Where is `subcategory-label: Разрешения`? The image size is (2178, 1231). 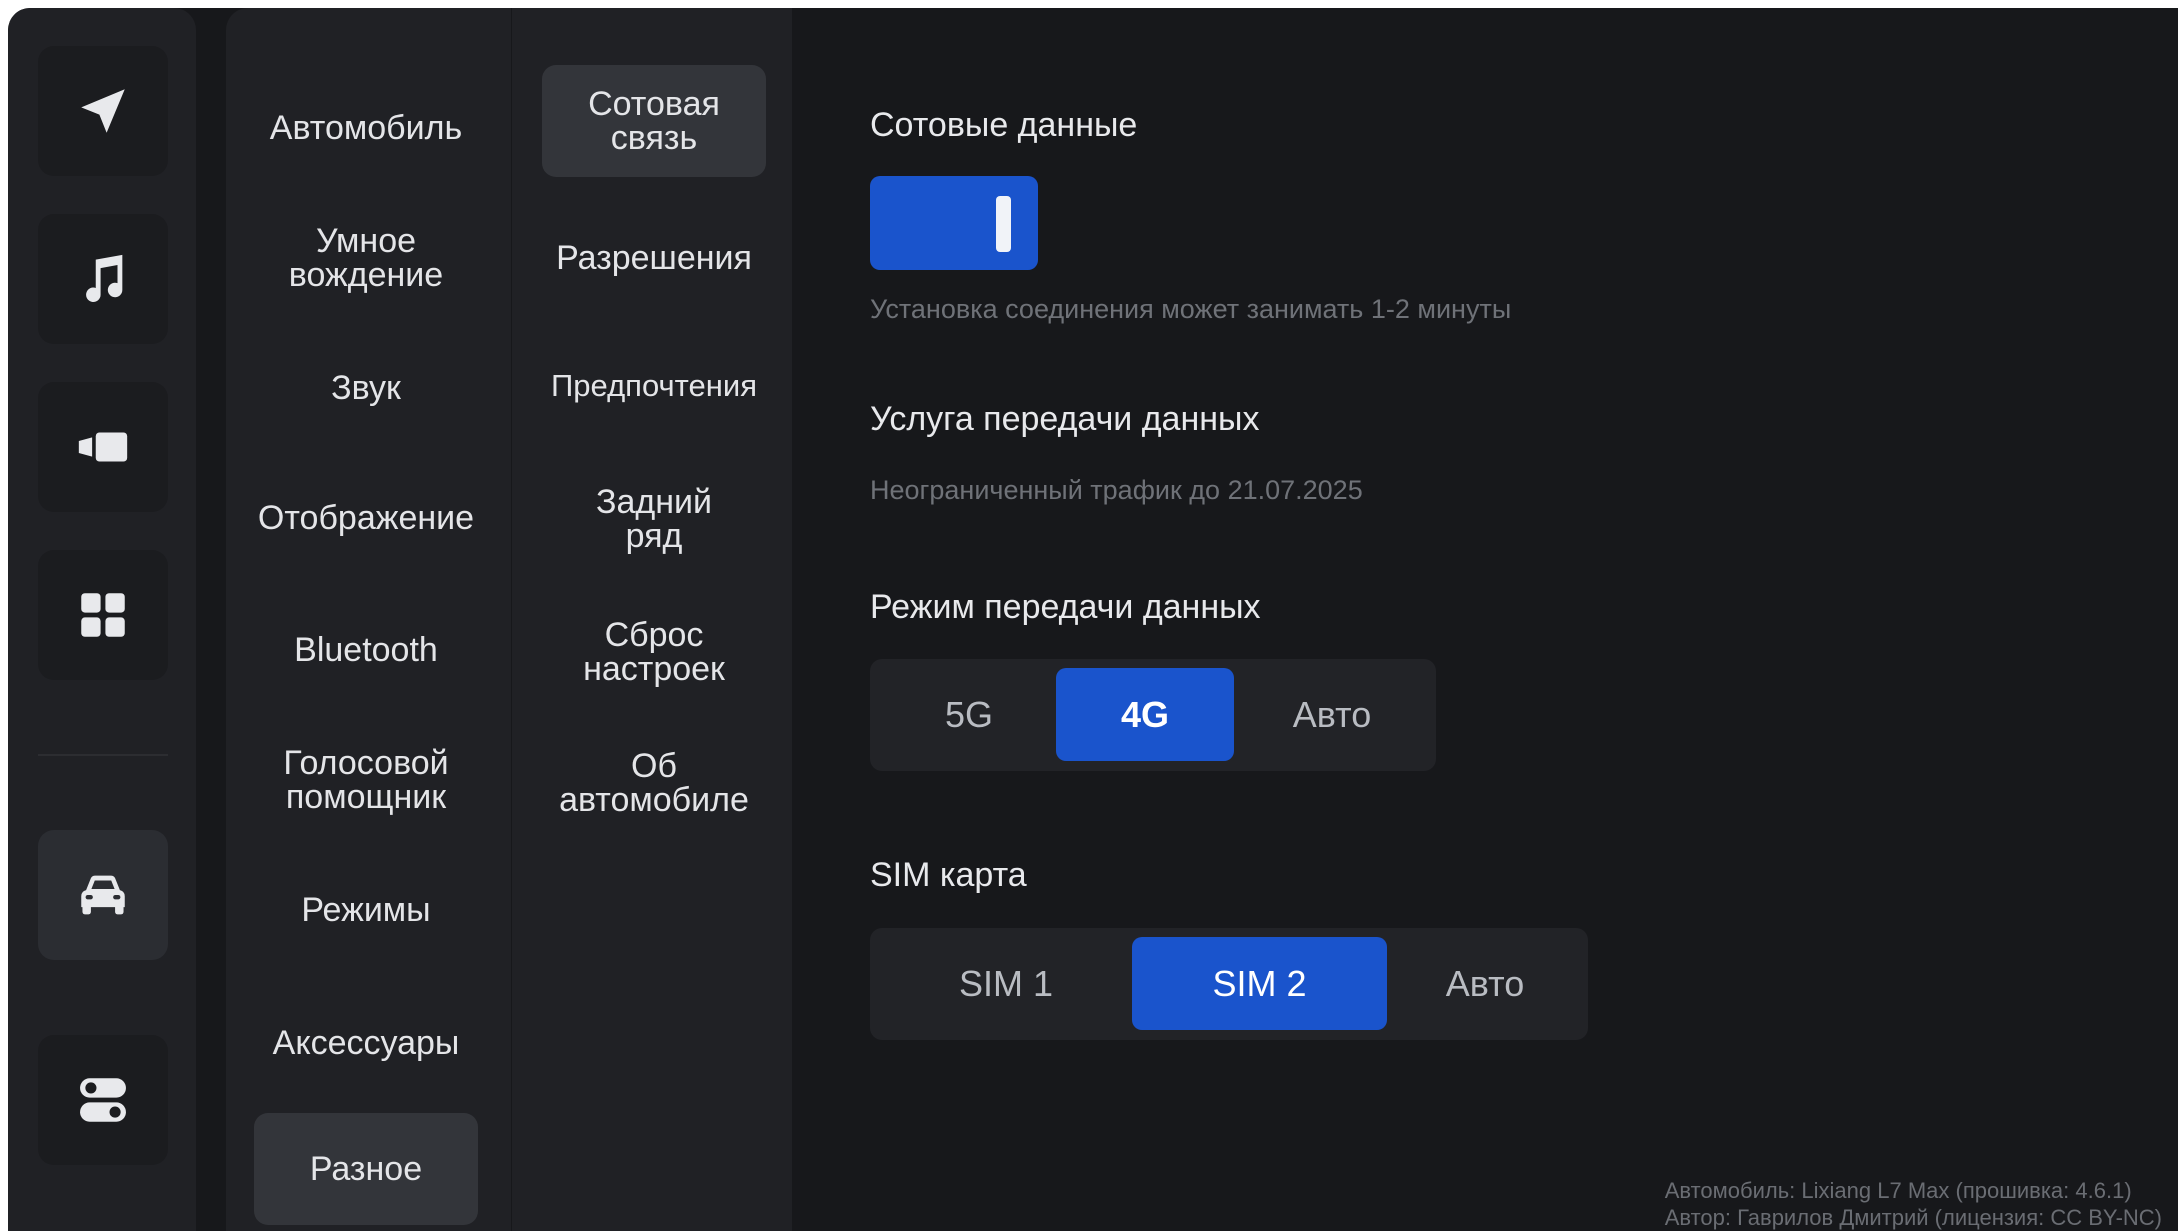 subcategory-label: Разрешения is located at coordinates (654, 258).